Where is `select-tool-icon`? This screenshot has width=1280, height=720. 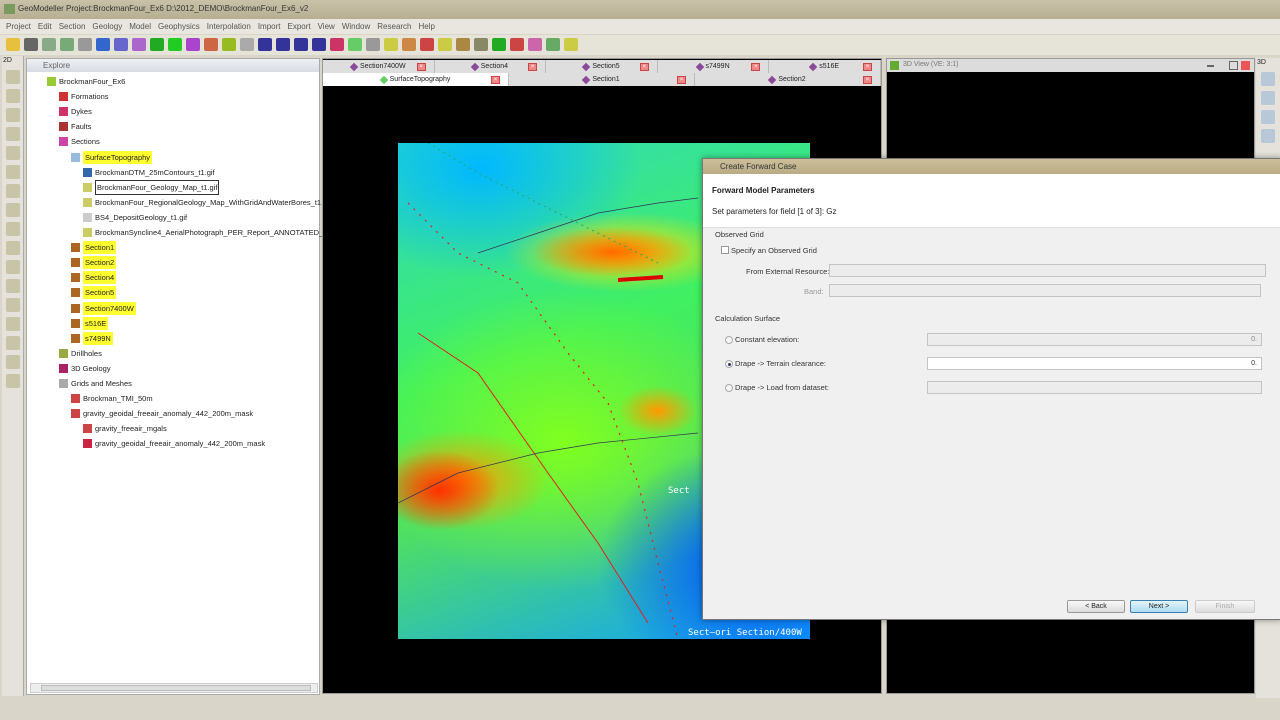
select-tool-icon is located at coordinates (12, 77).